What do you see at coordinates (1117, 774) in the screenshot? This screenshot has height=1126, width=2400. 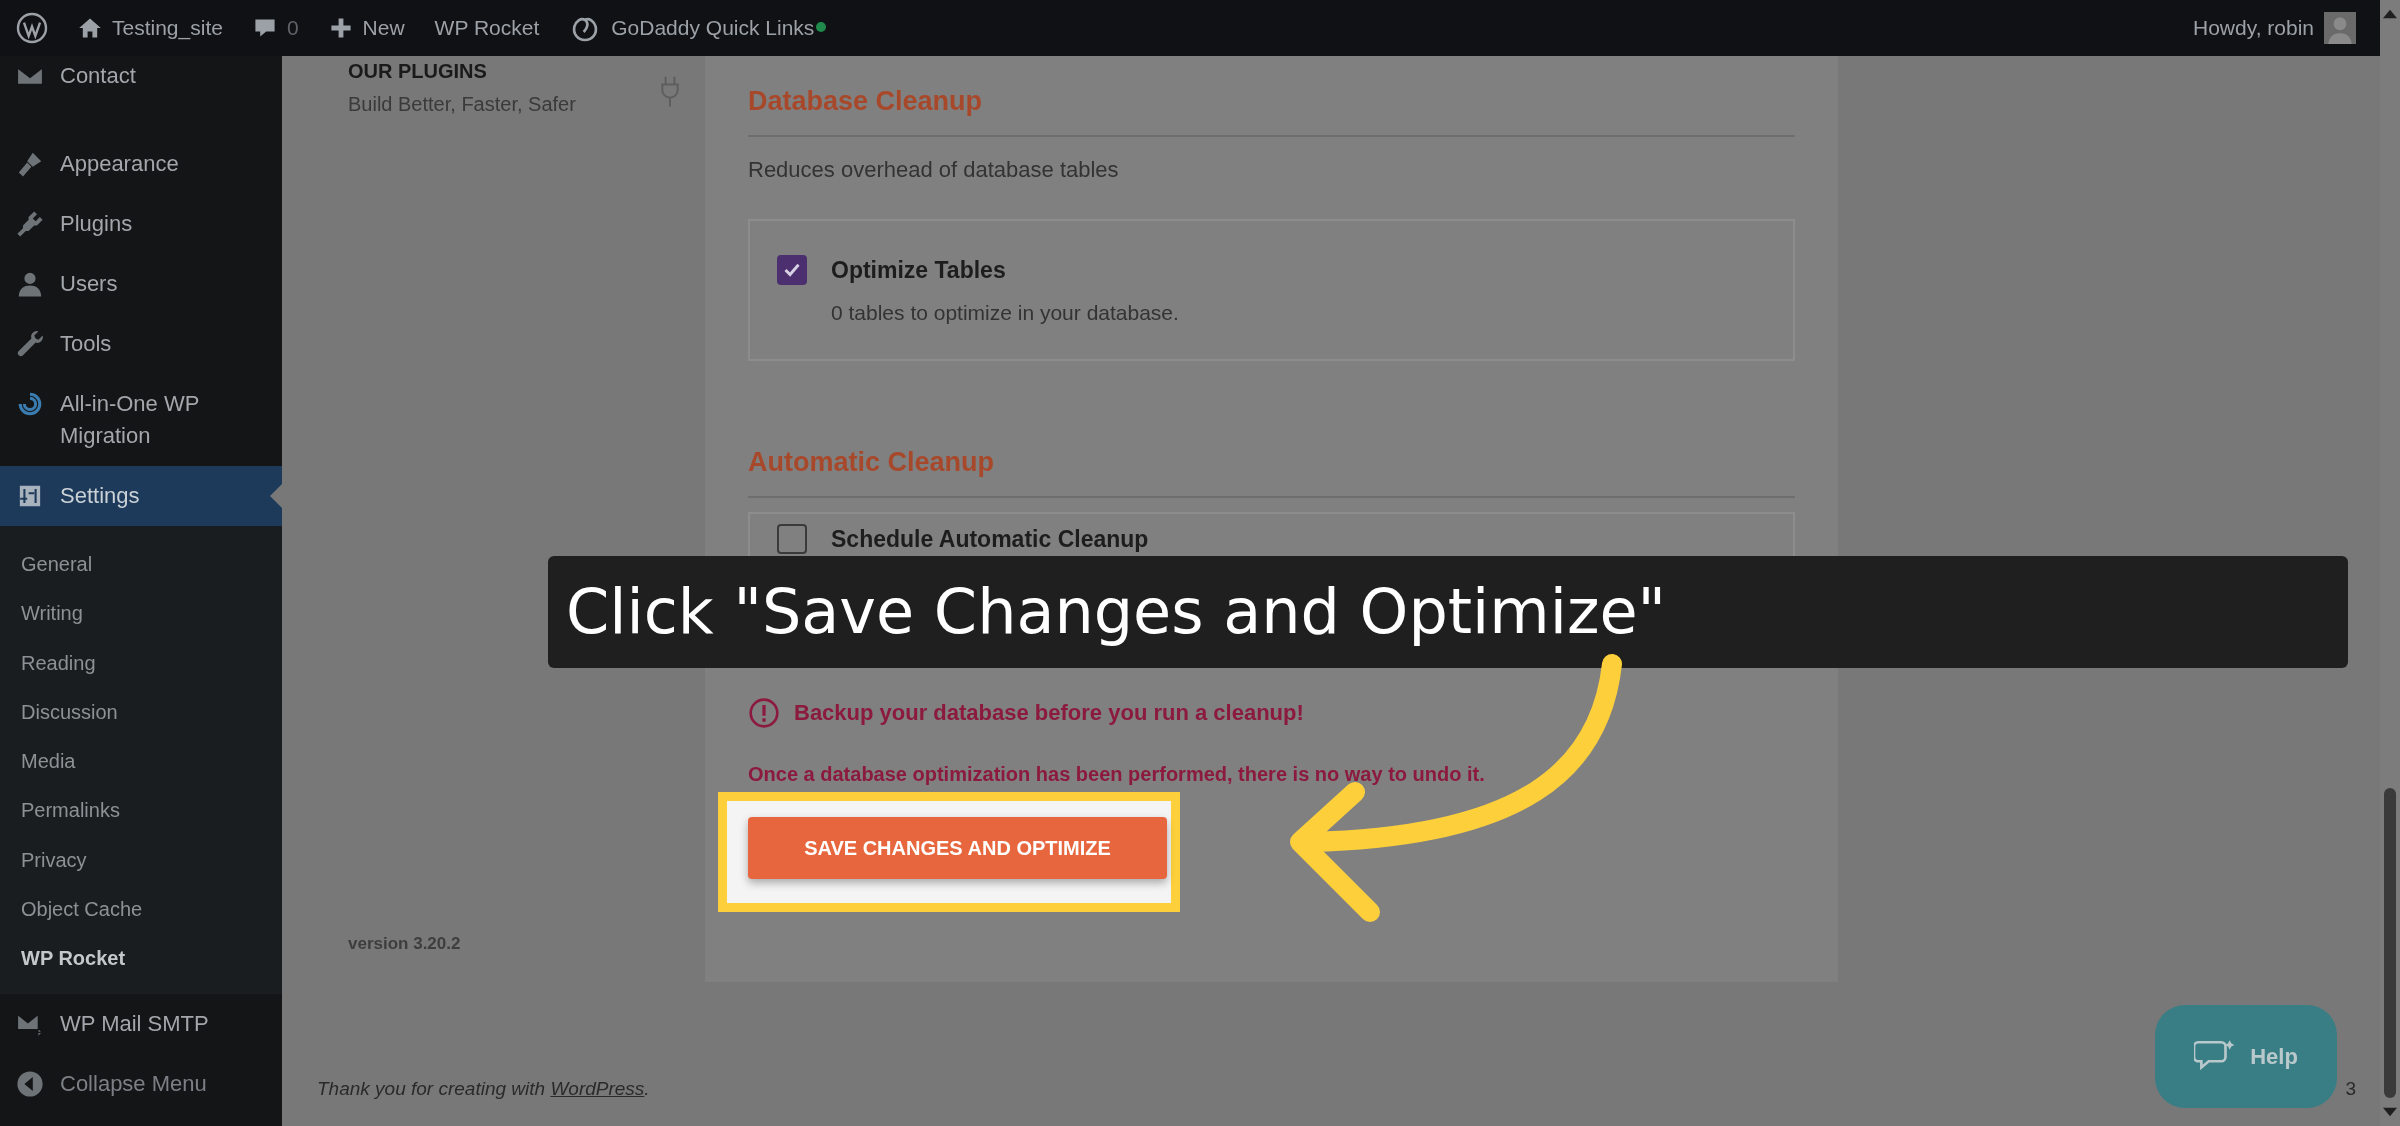 I see `notice-text: Once a database optimization has been performed, there is no way to undo it.` at bounding box center [1117, 774].